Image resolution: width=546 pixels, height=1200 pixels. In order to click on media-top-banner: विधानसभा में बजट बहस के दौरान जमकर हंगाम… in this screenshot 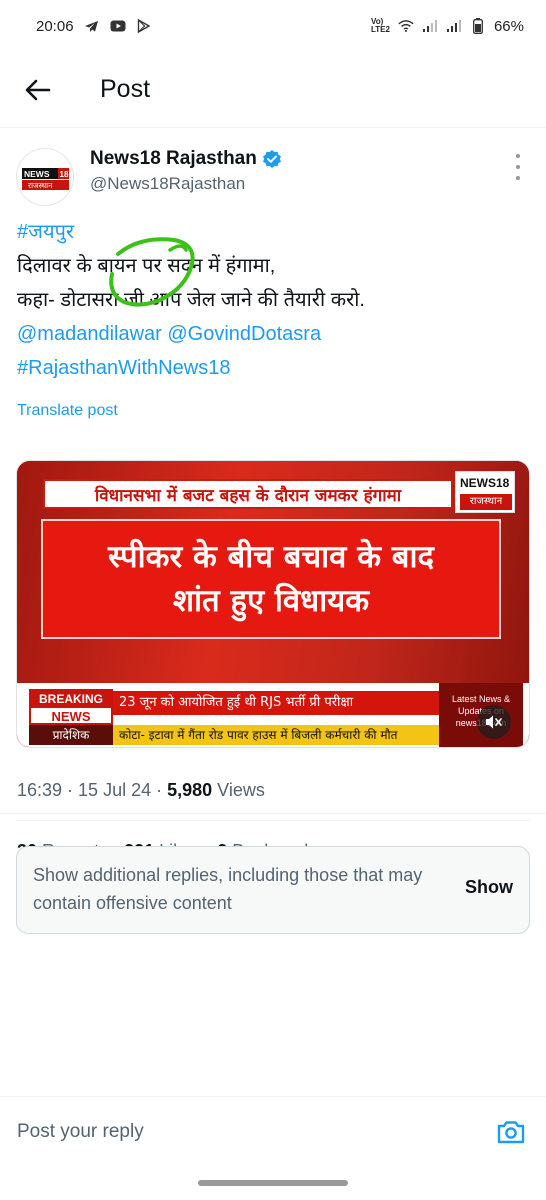, I will do `click(248, 494)`.